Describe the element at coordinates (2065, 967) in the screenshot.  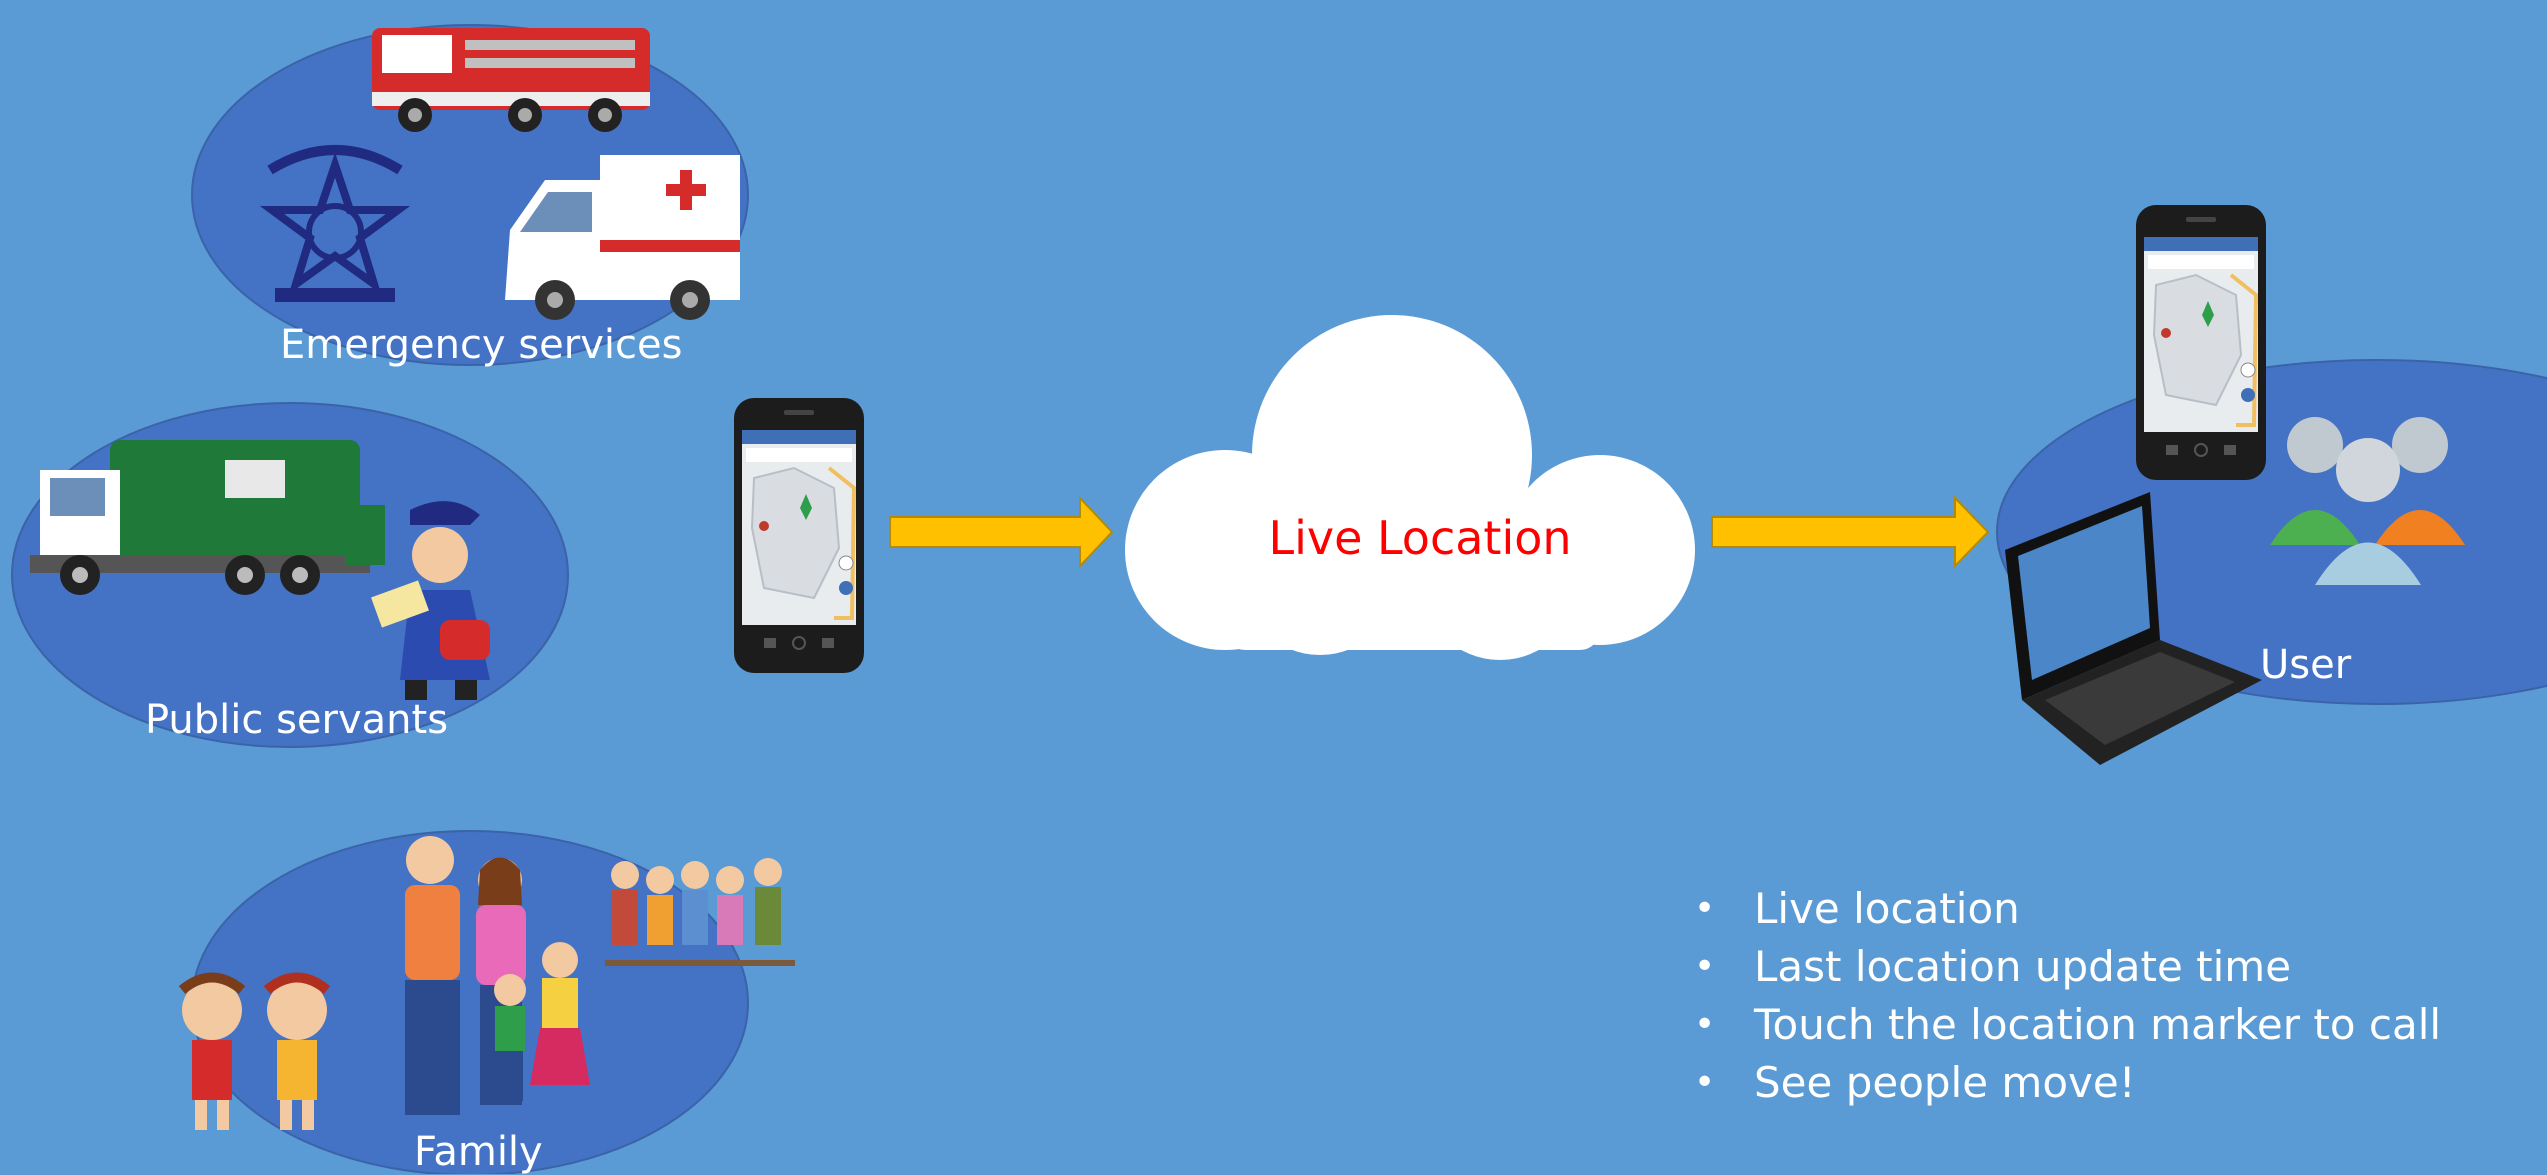
I see `list-item: Last location update time` at that location.